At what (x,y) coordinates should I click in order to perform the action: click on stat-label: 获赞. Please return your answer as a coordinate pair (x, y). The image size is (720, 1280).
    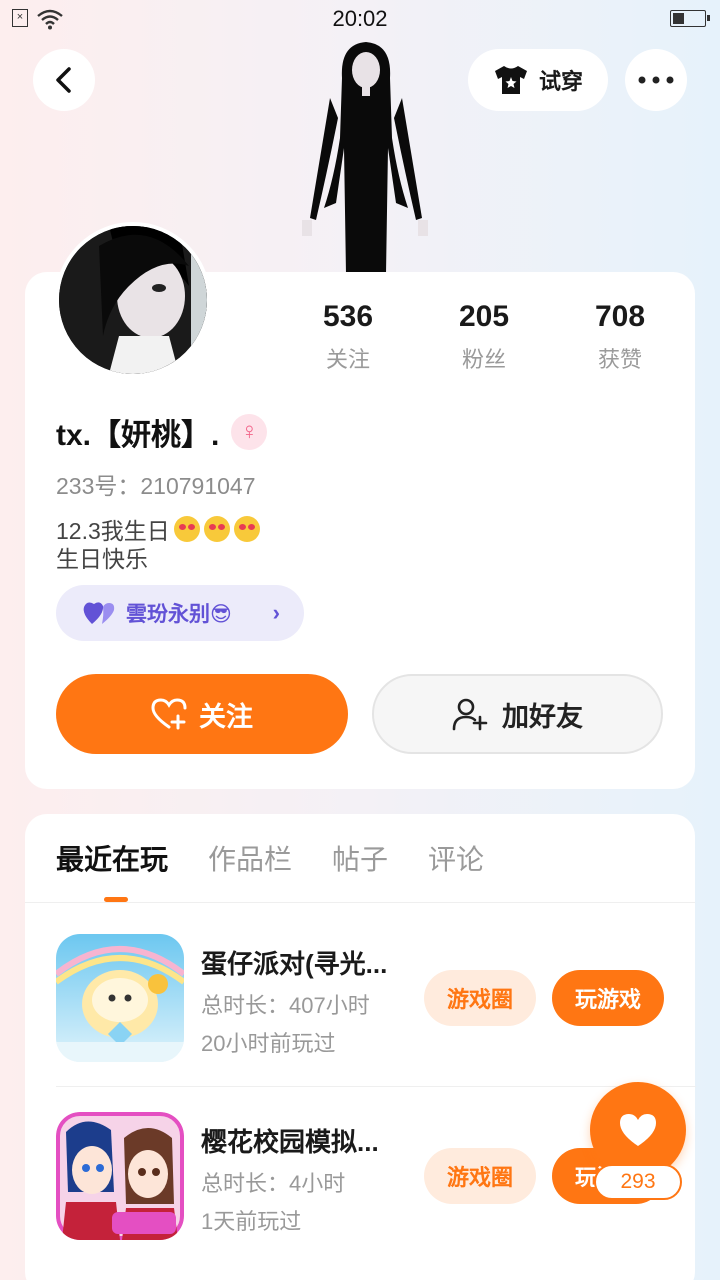
    Looking at the image, I should click on (619, 359).